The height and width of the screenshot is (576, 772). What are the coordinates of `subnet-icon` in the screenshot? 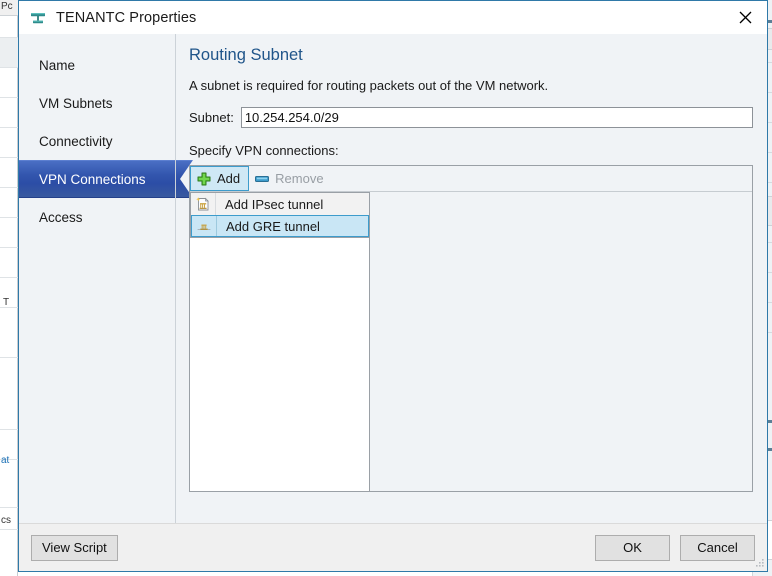 It's located at (38, 18).